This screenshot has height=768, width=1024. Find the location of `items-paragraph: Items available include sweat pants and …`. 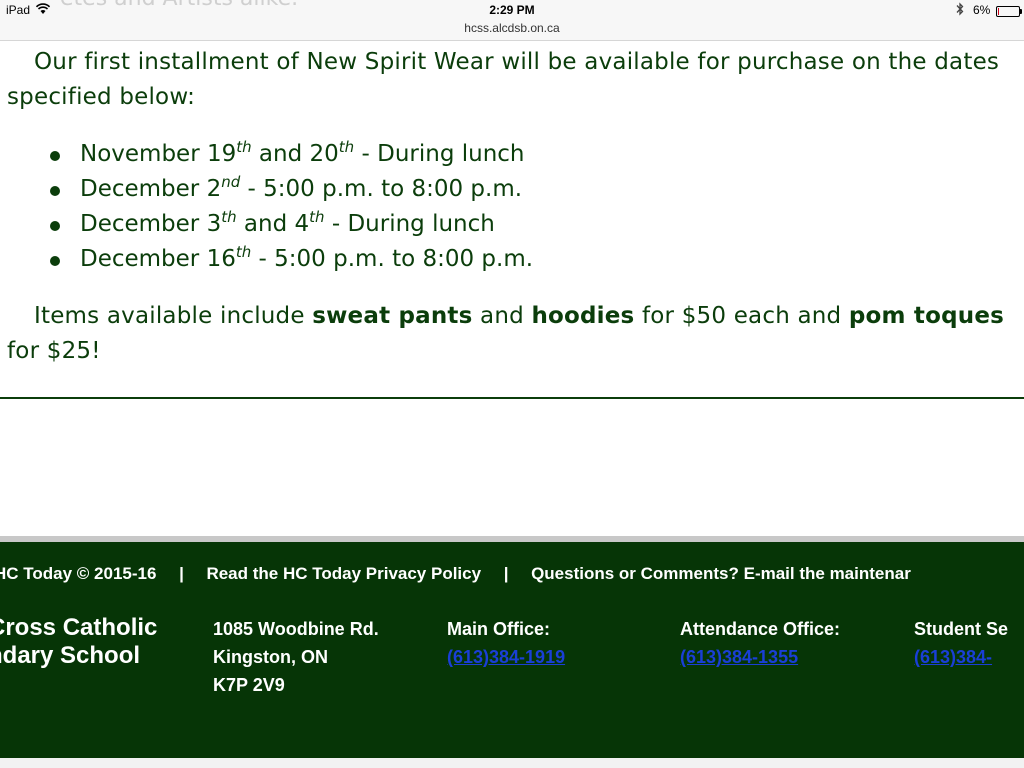

items-paragraph: Items available include sweat pants and … is located at coordinates (506, 333).